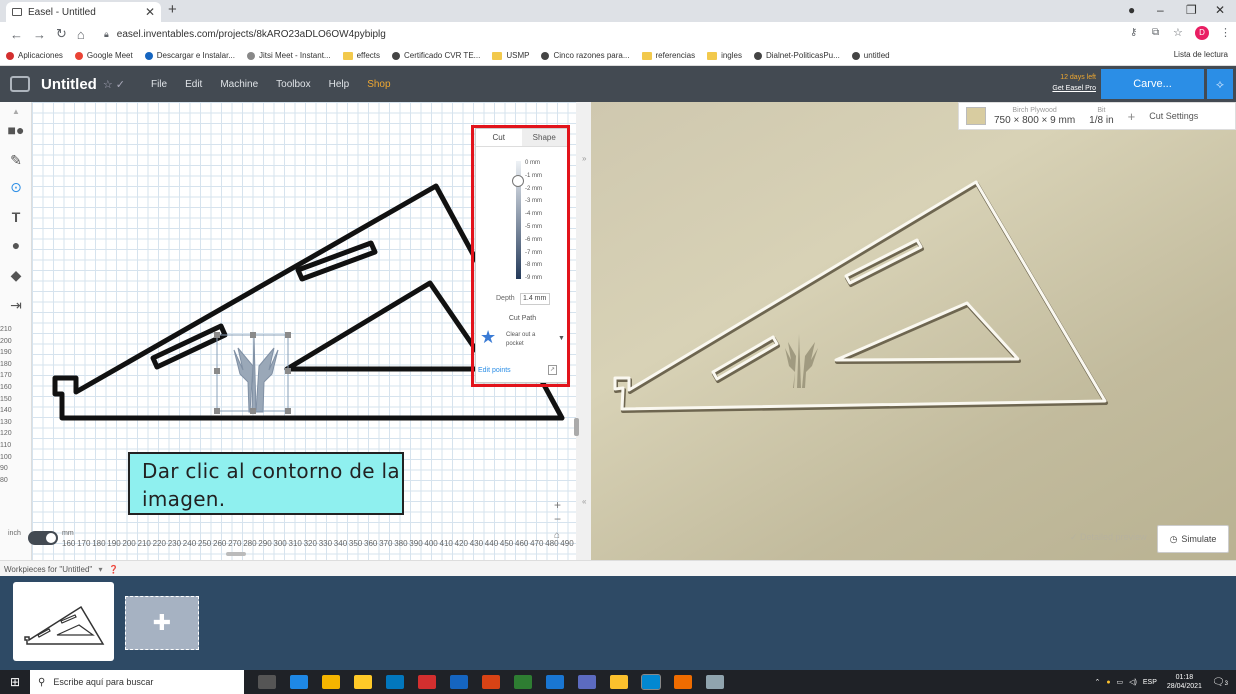 The width and height of the screenshot is (1236, 694). I want to click on bit-info: Bit 1/8 in, so click(1101, 116).